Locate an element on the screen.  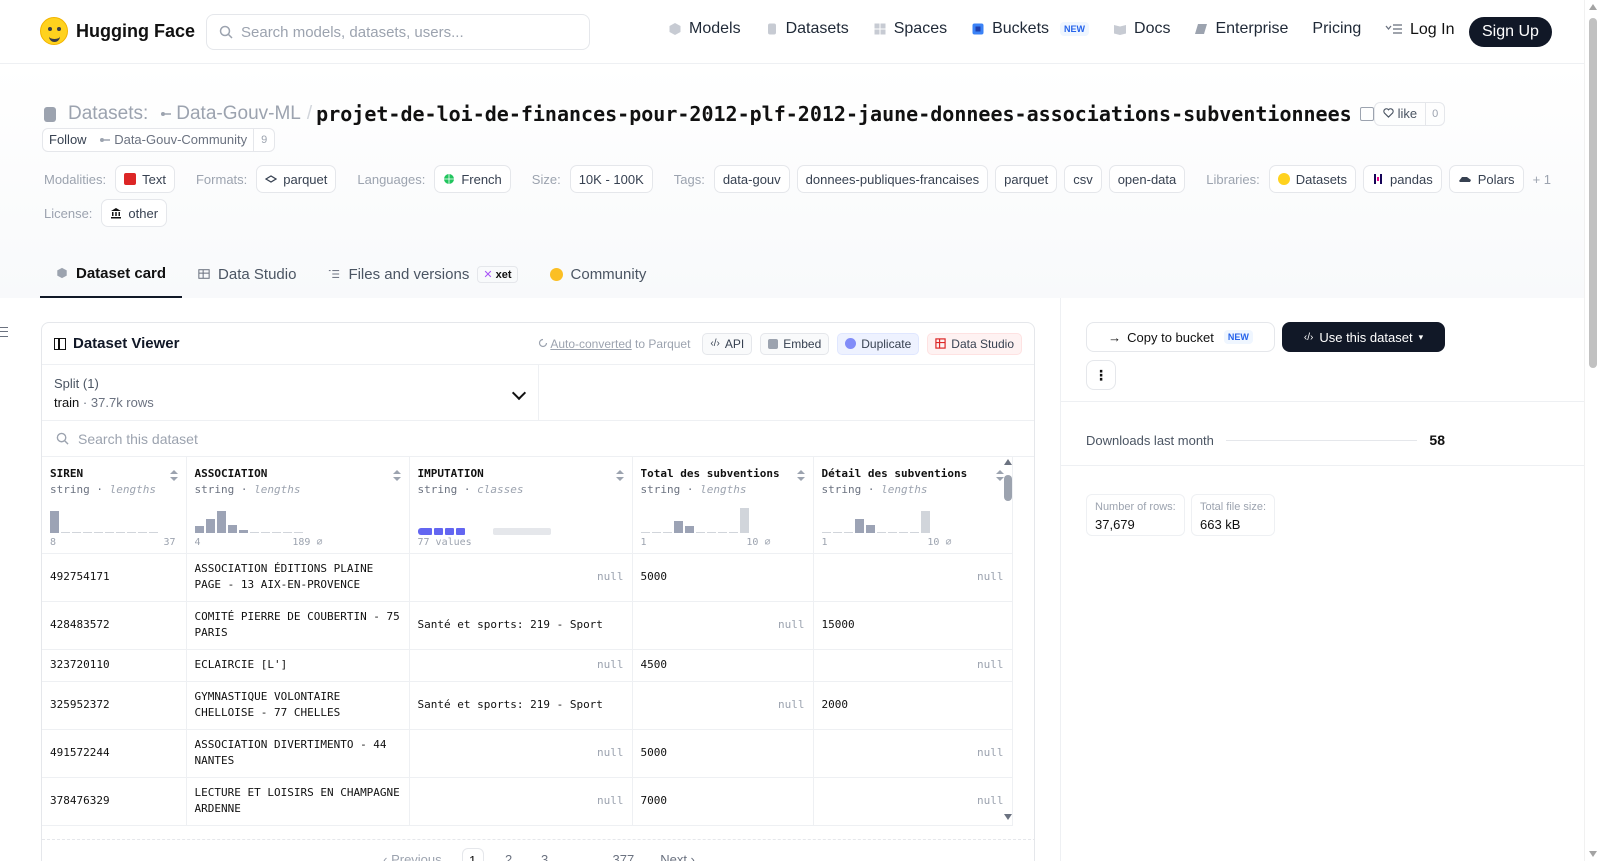
table-cell: COMITÉ PIERRE DE COUBERTIN - 75 PARIS is located at coordinates (298, 625).